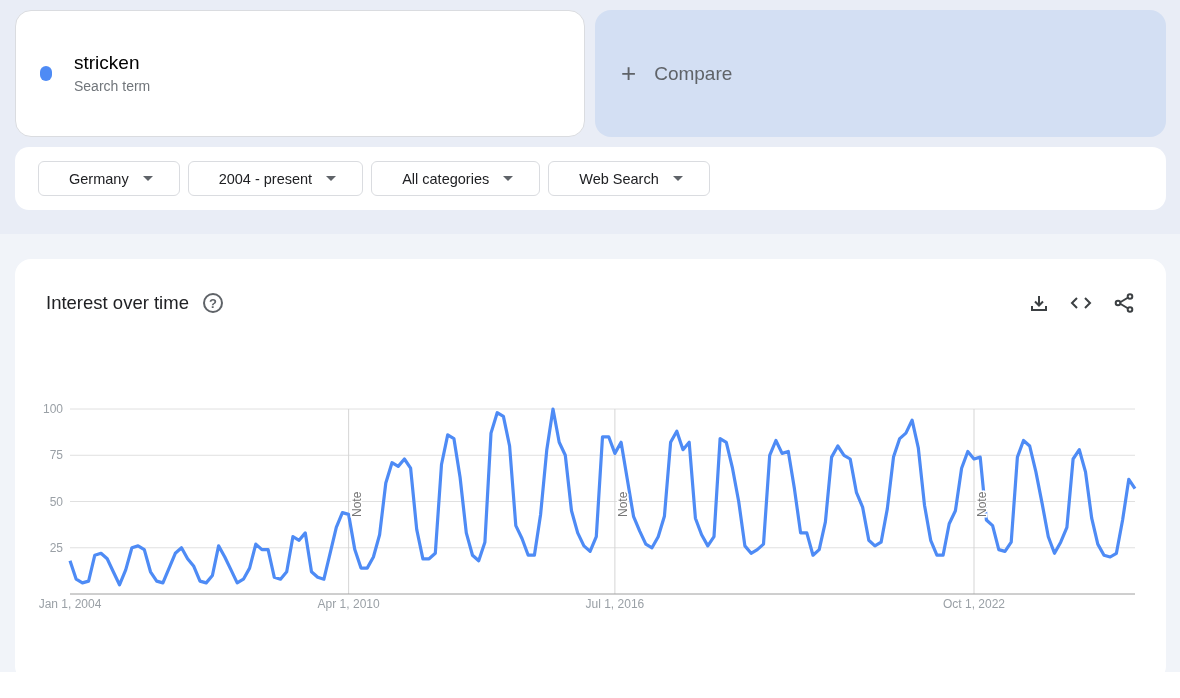 The image size is (1180, 698). Describe the element at coordinates (112, 85) in the screenshot. I see `search-term-label: Search term` at that location.